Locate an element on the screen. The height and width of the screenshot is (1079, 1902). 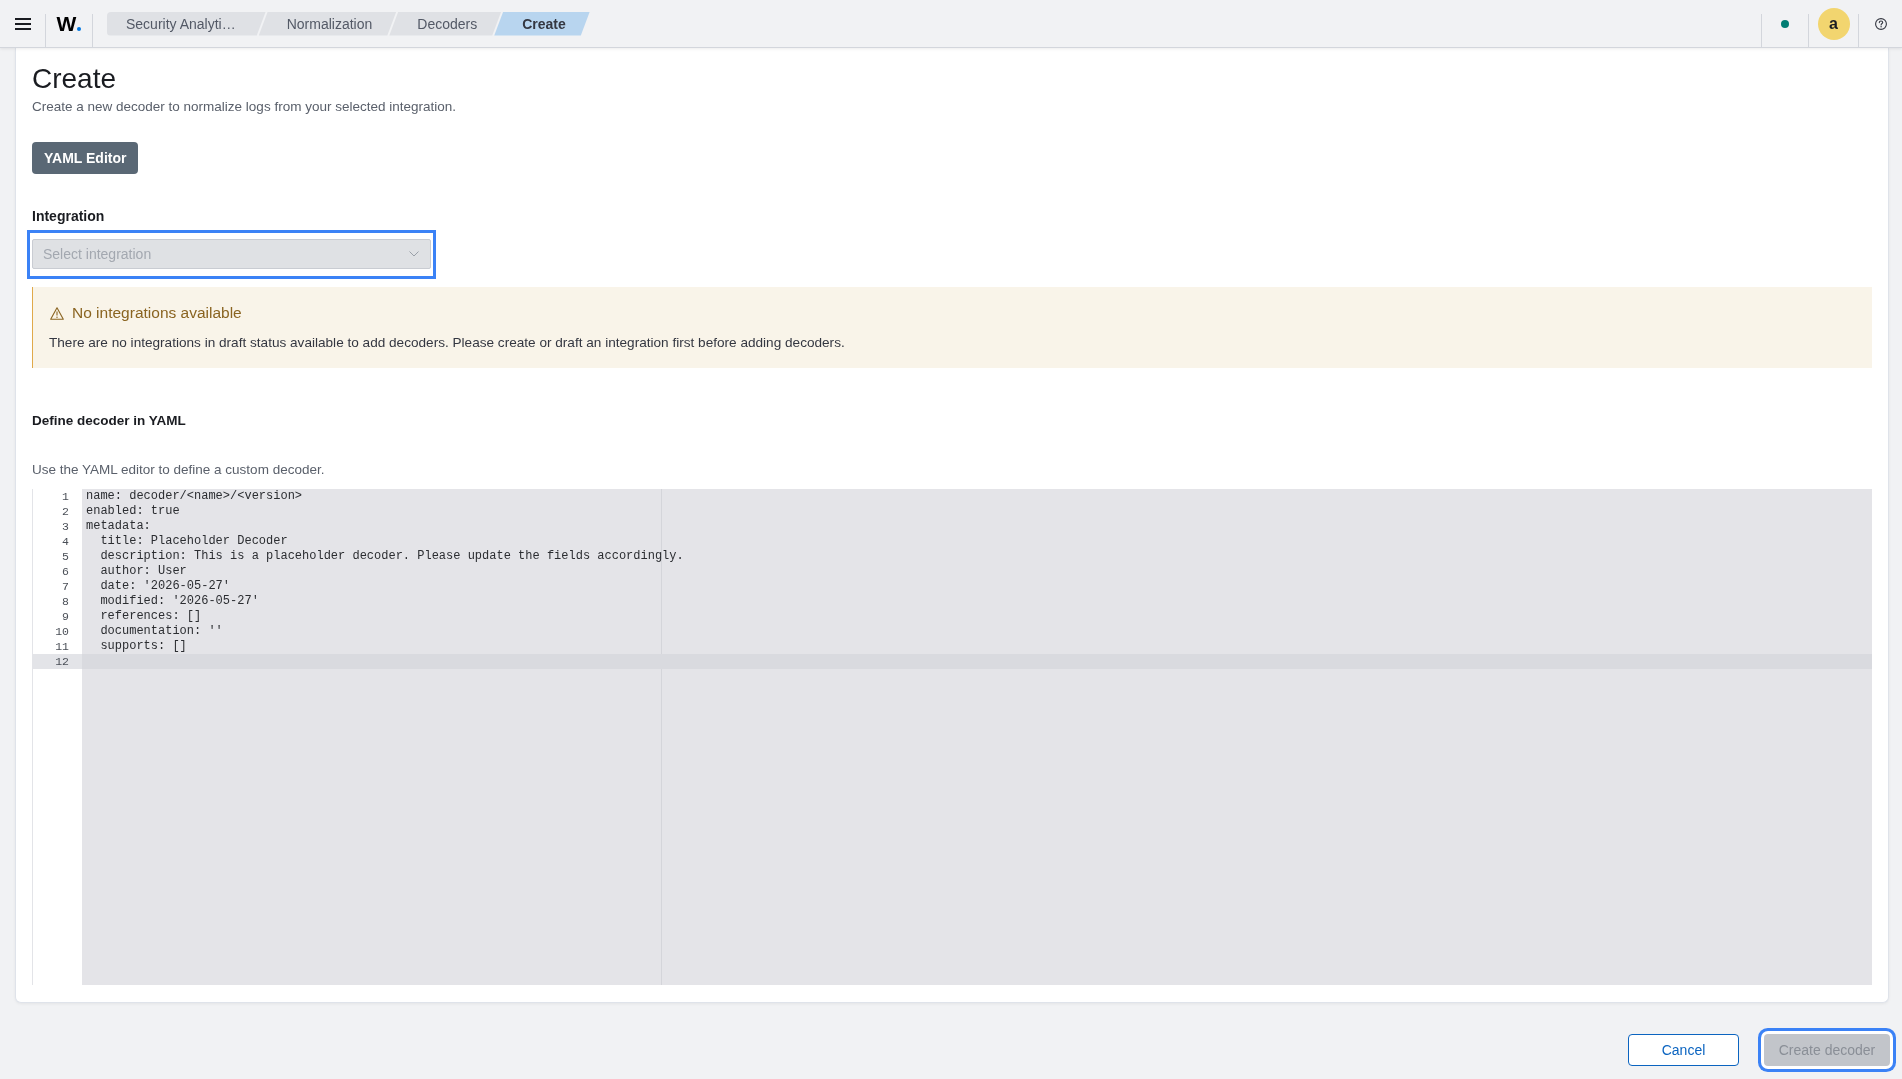
code-line: name: decoder/<name>/<version> is located at coordinates (194, 496).